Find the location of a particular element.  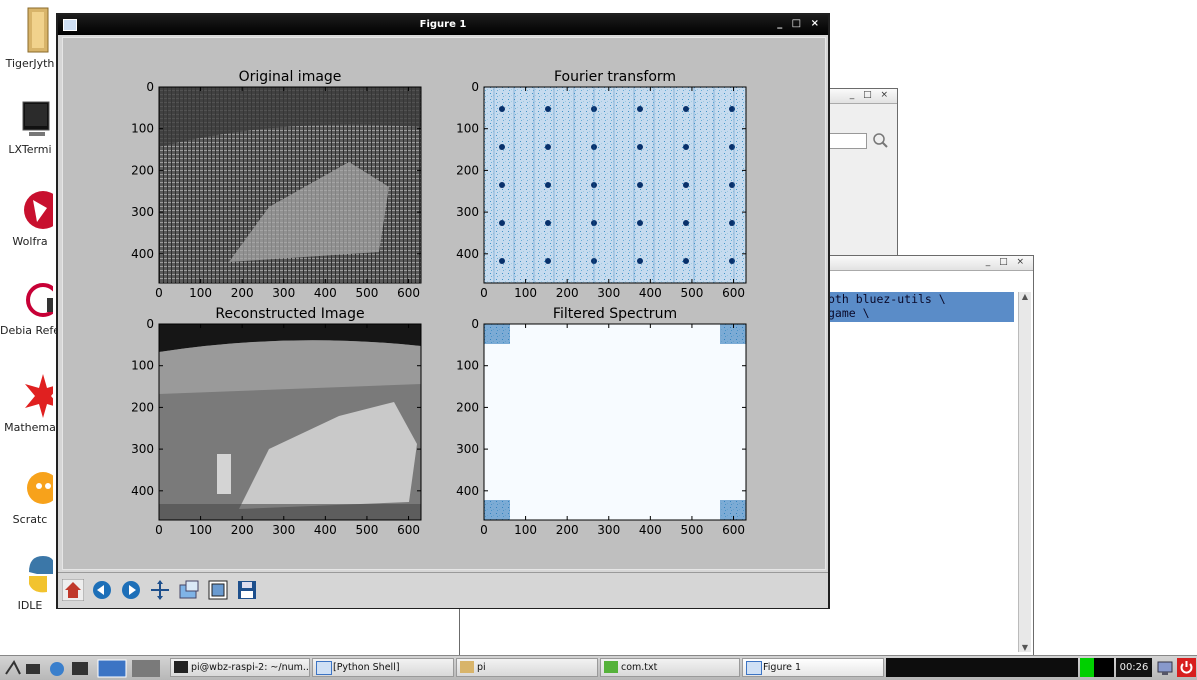

code-line: game \ is located at coordinates (849, 313).